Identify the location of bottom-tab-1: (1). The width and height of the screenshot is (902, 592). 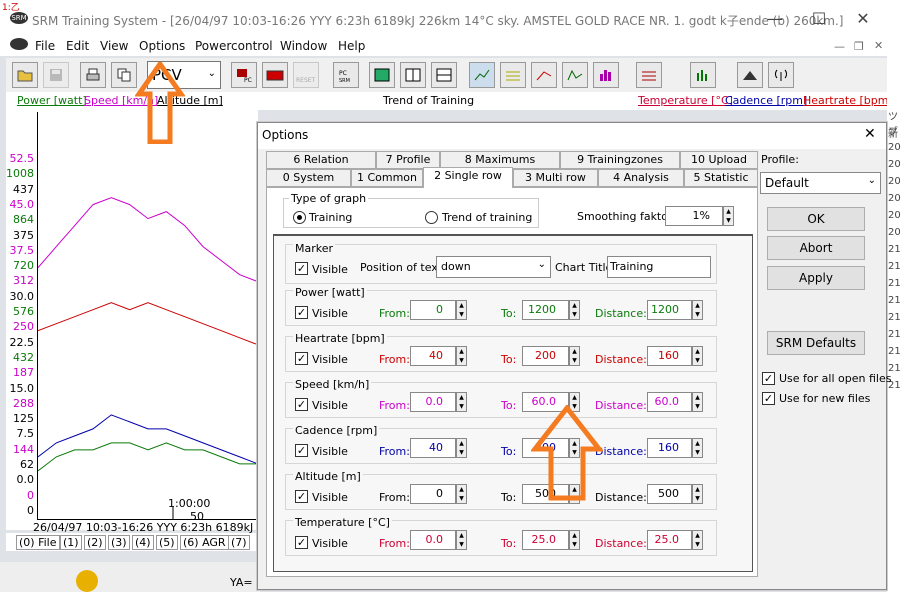
(71, 542).